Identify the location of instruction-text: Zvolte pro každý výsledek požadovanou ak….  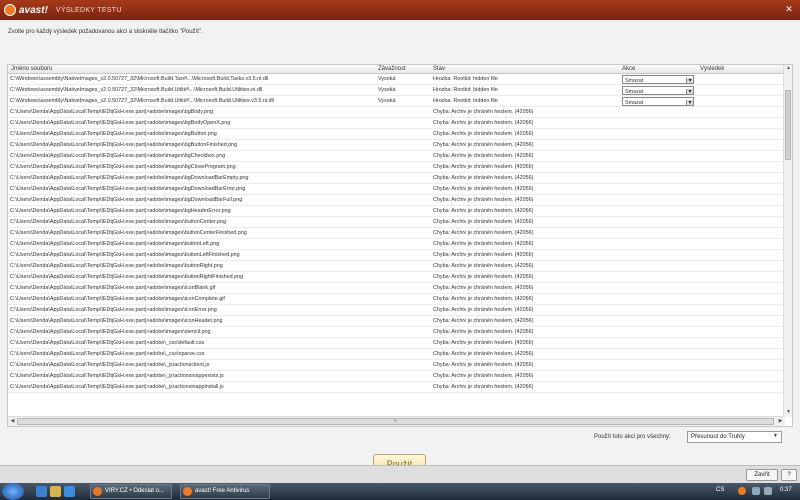
(105, 32).